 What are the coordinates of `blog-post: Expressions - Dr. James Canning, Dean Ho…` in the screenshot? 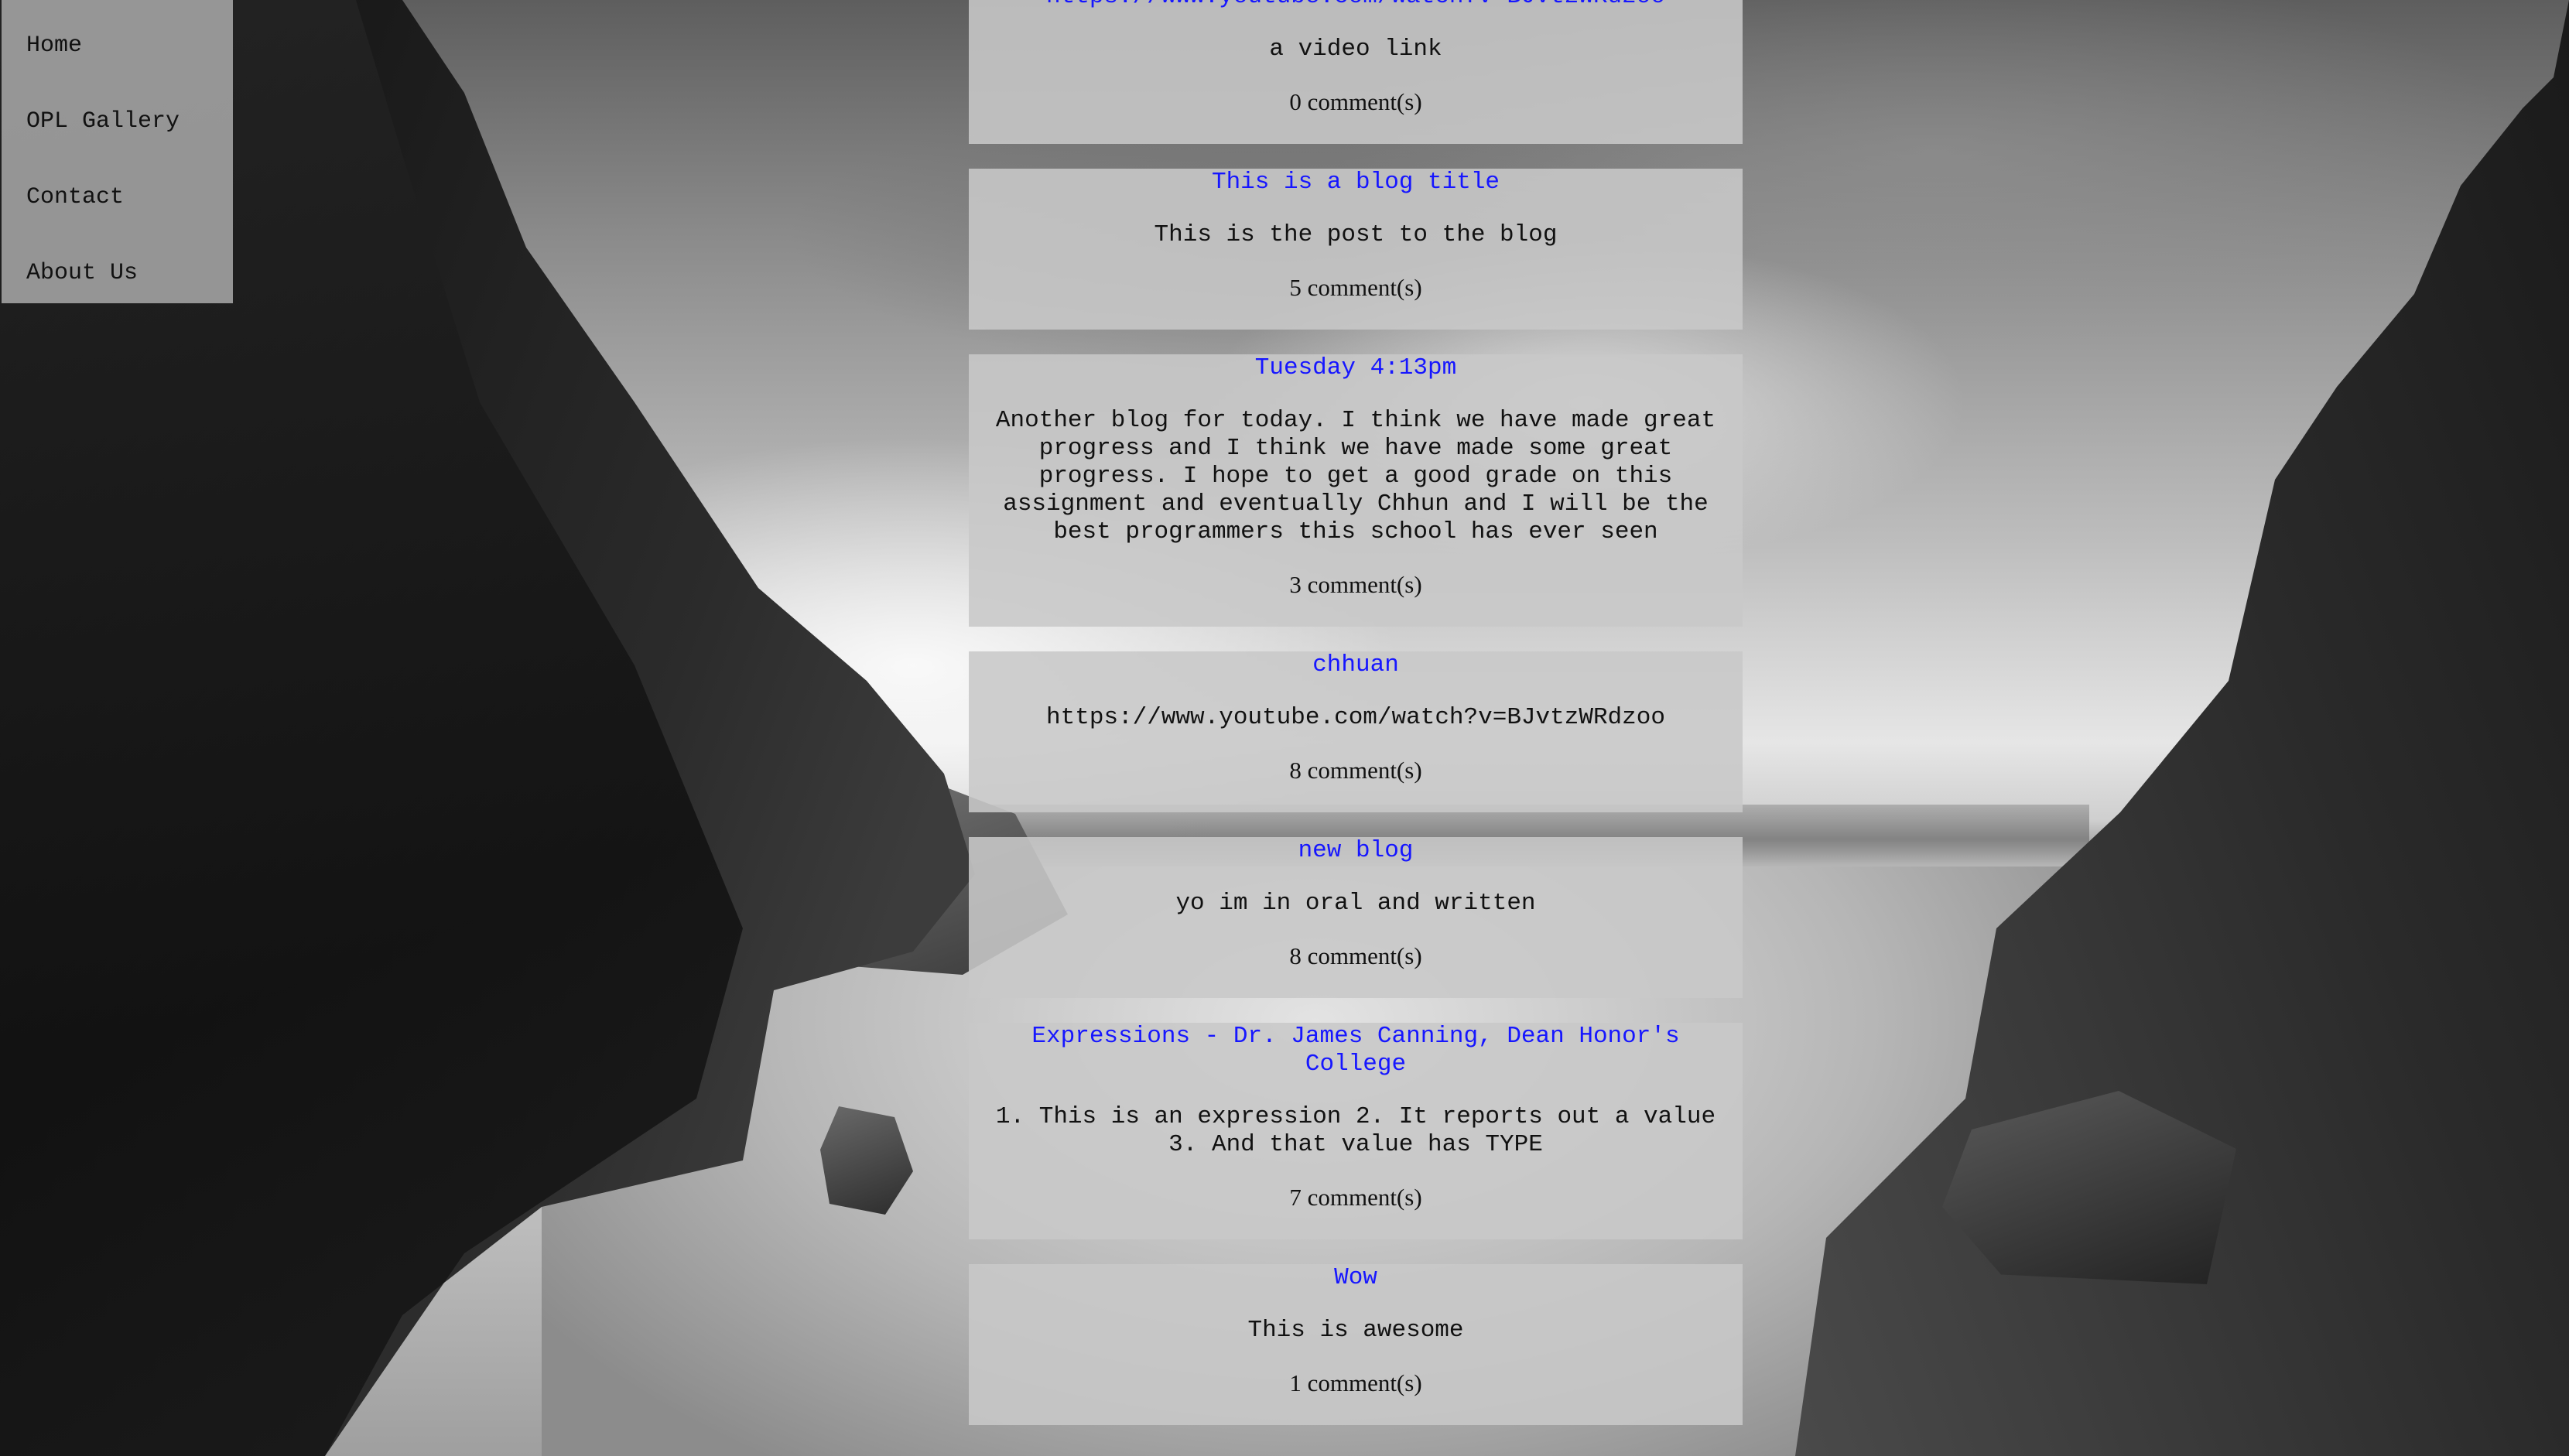 It's located at (1356, 1131).